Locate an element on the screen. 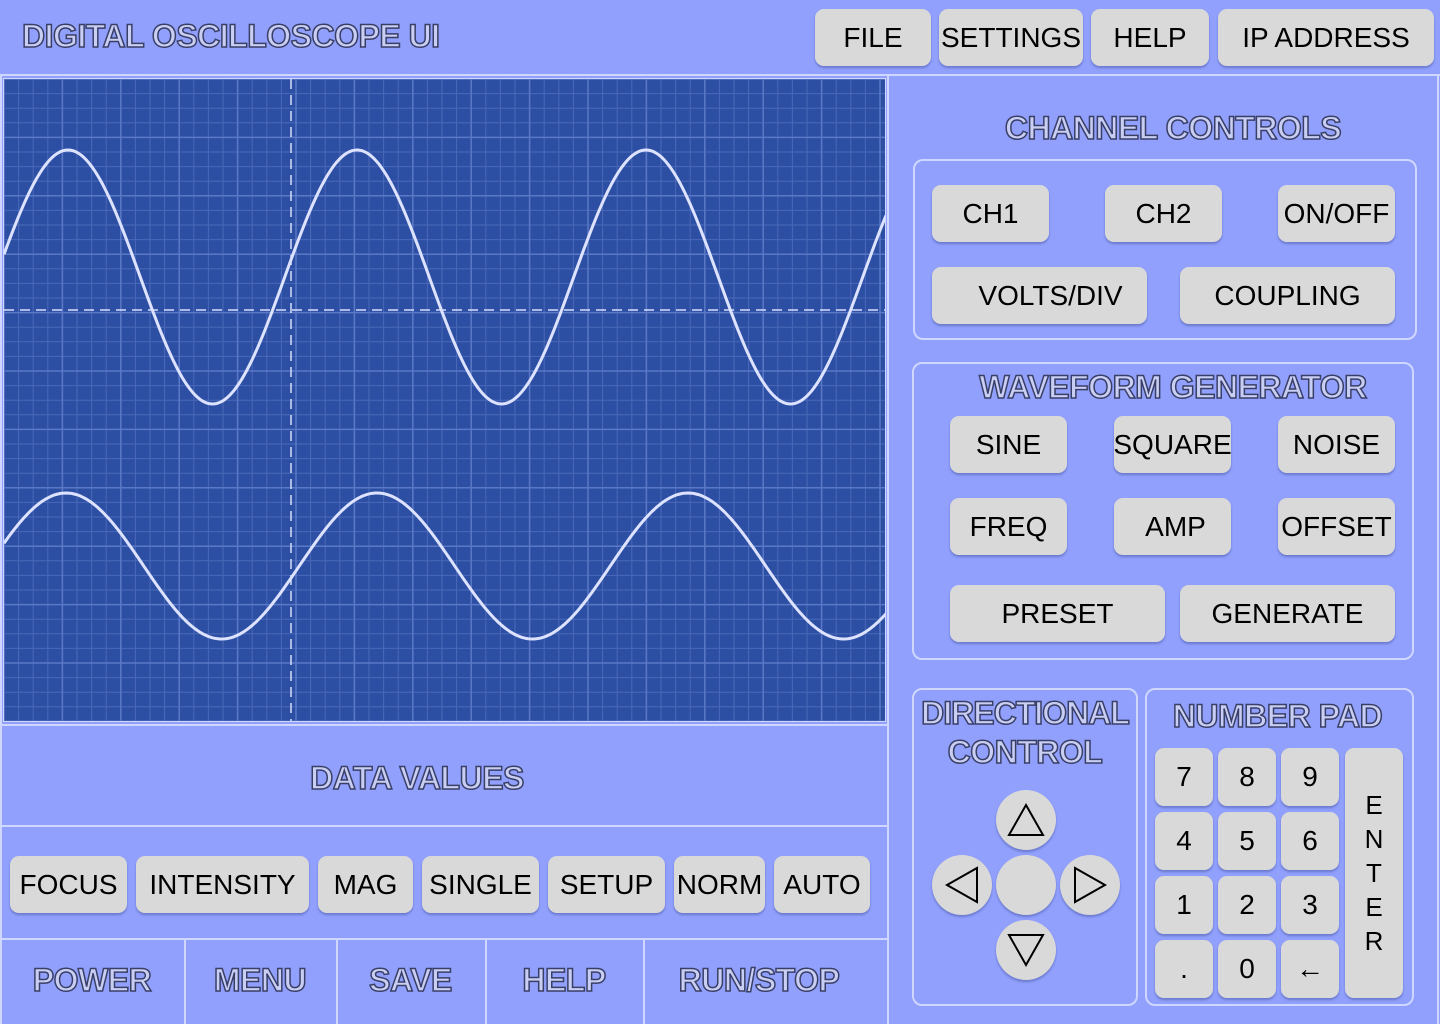 The height and width of the screenshot is (1024, 1440). key-9: 9 is located at coordinates (1310, 777).